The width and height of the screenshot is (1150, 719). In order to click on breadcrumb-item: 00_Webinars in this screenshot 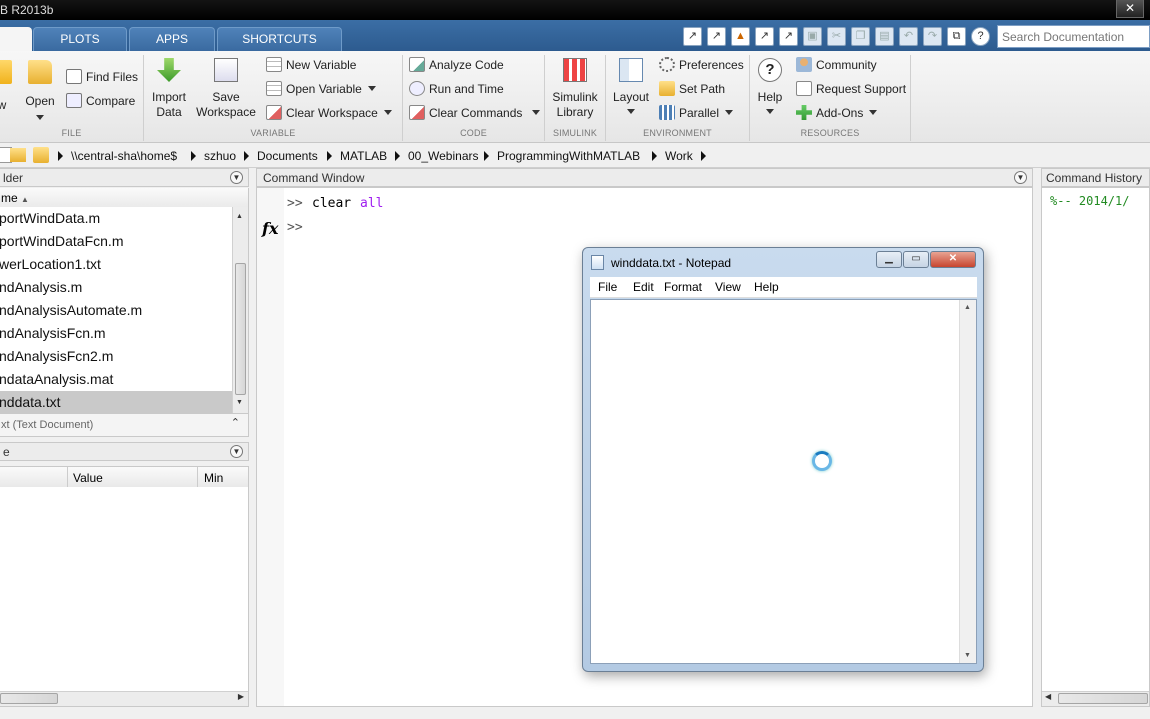, I will do `click(443, 156)`.